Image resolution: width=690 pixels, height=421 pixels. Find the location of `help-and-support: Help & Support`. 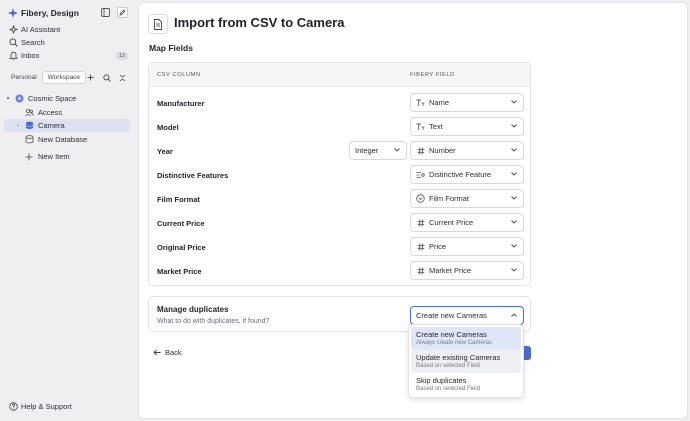

help-and-support: Help & Support is located at coordinates (40, 406).